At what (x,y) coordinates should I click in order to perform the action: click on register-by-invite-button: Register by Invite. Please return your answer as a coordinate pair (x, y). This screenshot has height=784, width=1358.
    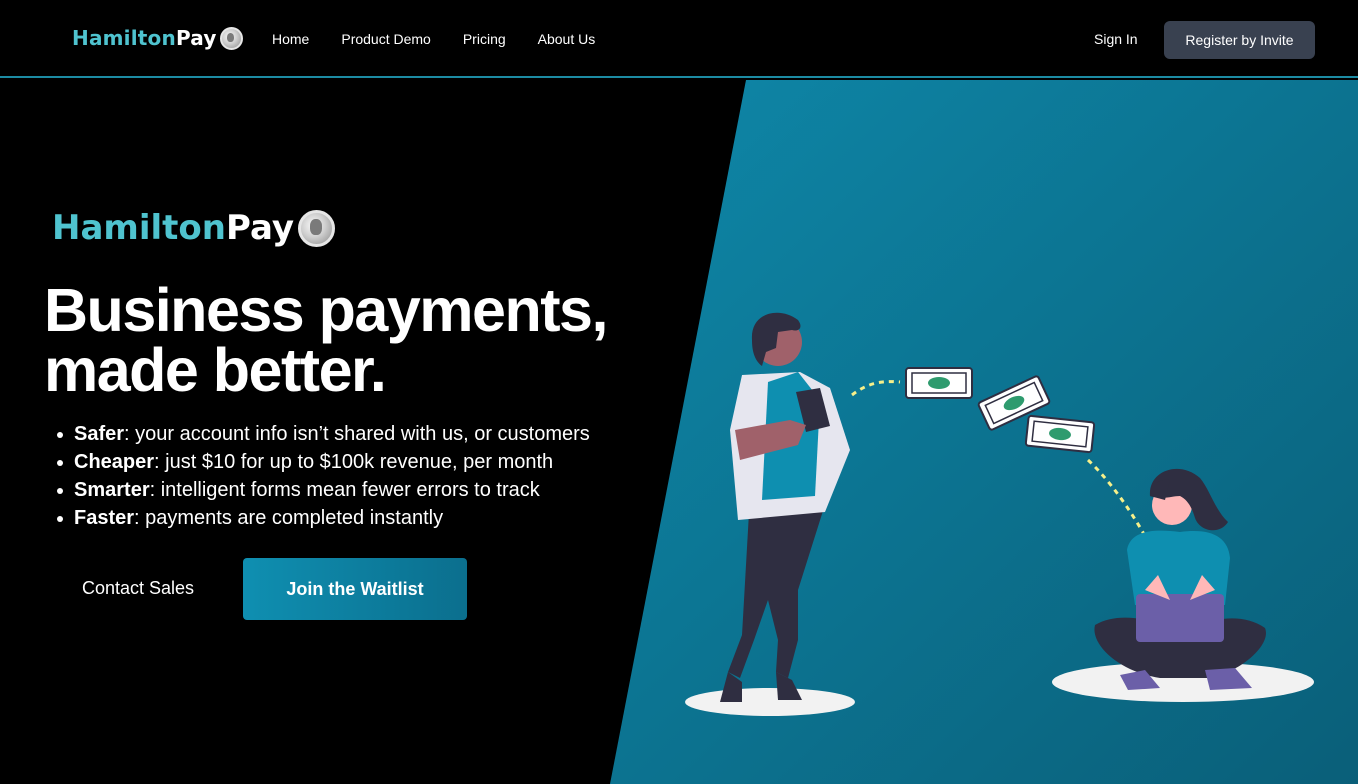
    Looking at the image, I should click on (1239, 40).